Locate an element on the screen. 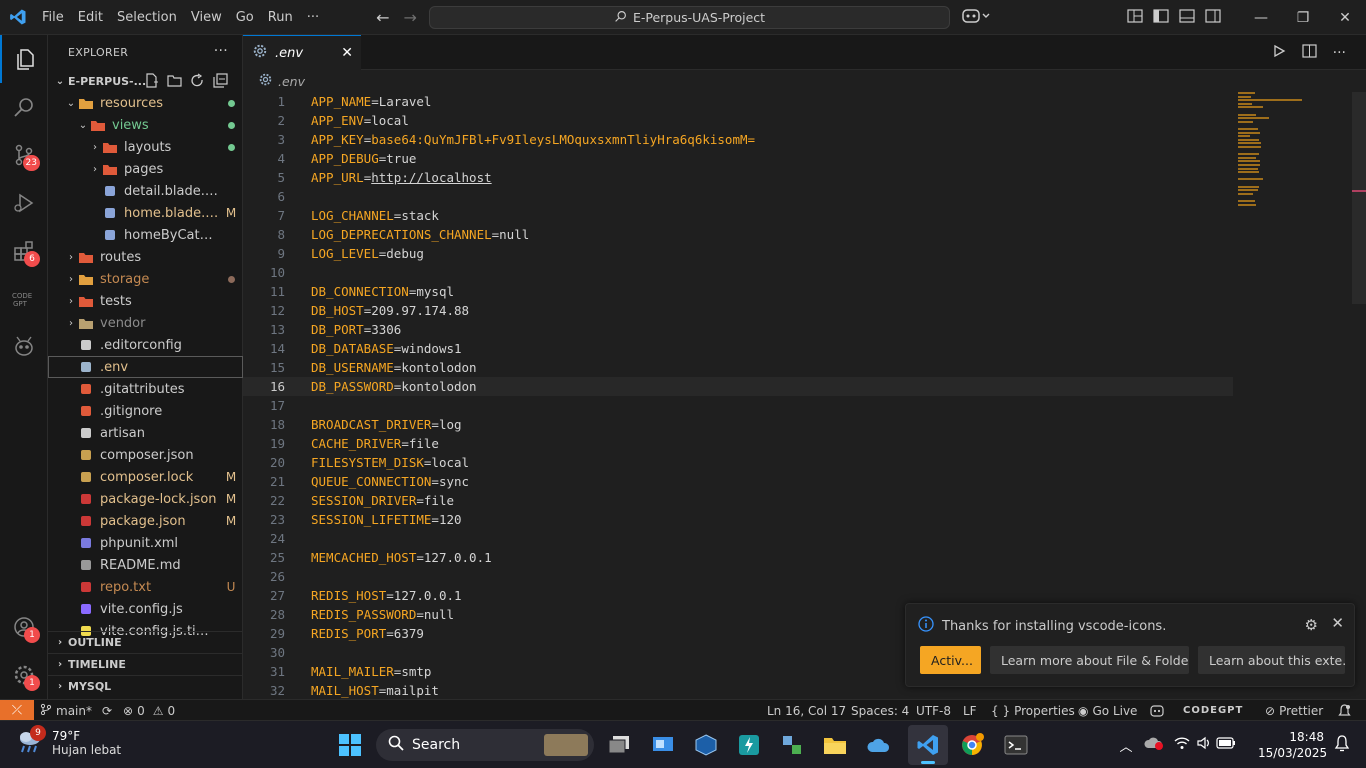  code-line: 15 DB_USERNAME=kontolodon is located at coordinates (738, 367).